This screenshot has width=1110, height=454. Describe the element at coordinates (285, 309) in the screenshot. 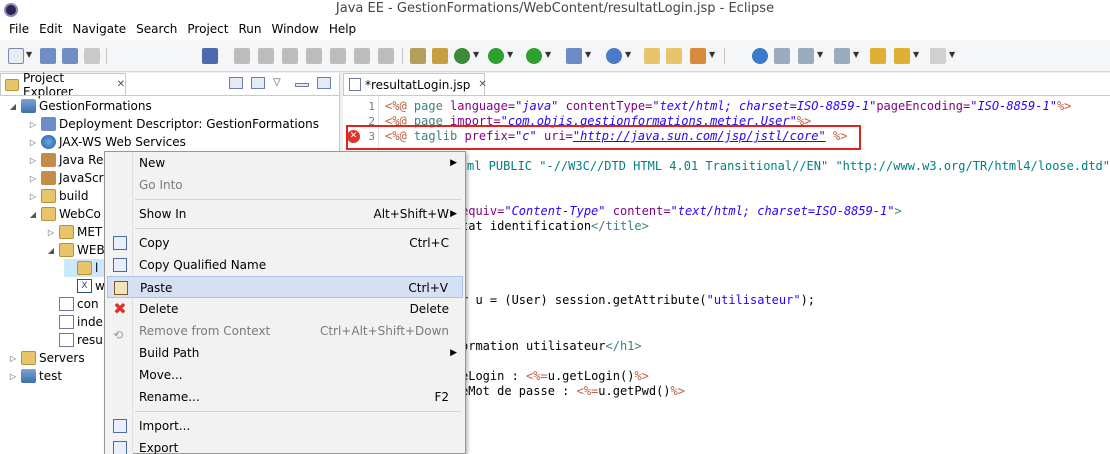

I see `menu-item-delete: ✖ Delete Delete` at that location.